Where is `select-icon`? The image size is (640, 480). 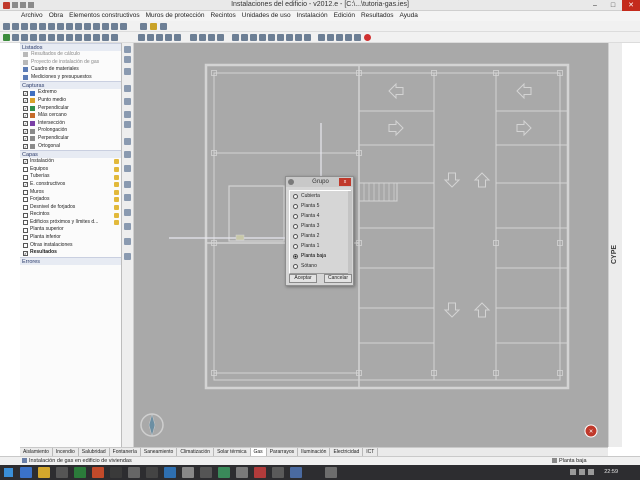
select-icon is located at coordinates (141, 37).